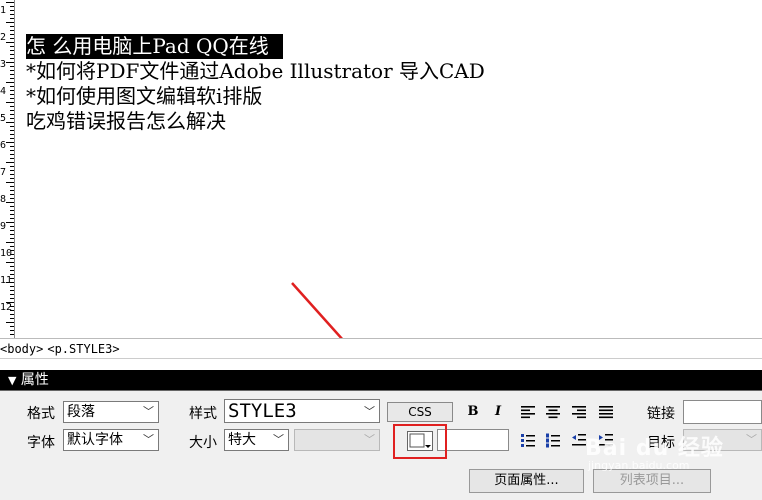 The height and width of the screenshot is (500, 762). What do you see at coordinates (722, 440) in the screenshot?
I see `target-select: ﹀` at bounding box center [722, 440].